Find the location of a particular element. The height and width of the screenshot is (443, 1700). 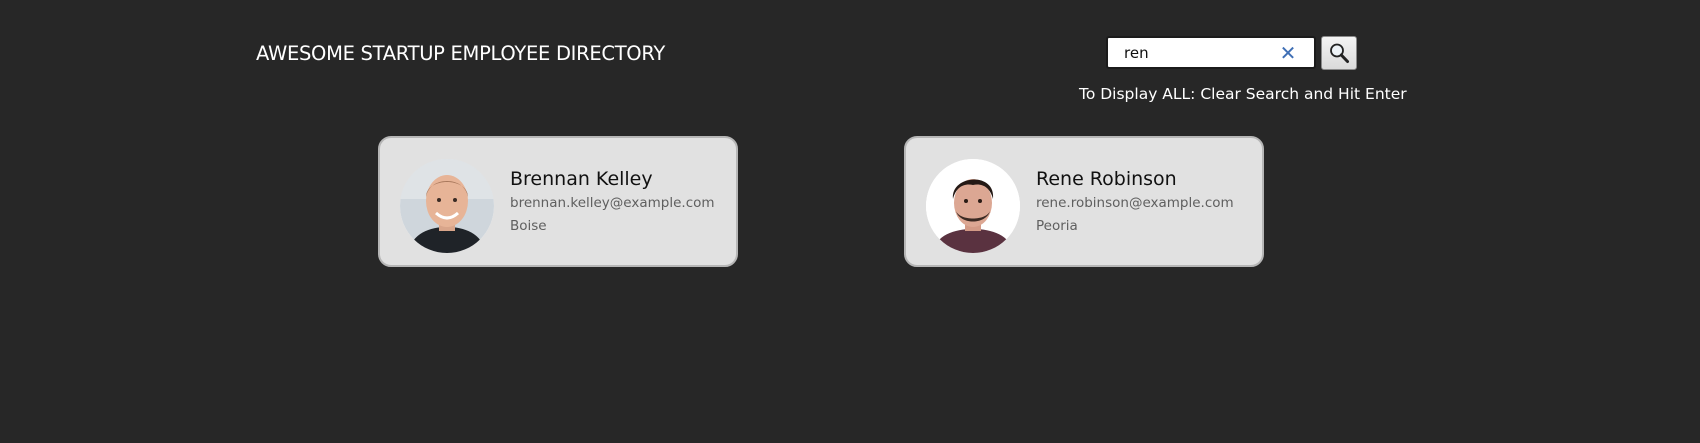

employee-name: Brennan Kelley is located at coordinates (581, 179).